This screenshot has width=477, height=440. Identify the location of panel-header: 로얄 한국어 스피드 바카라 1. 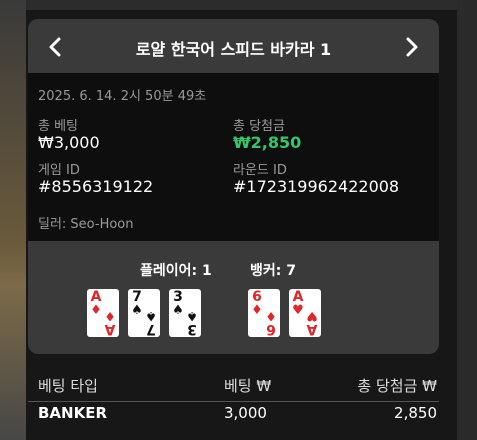
(233, 46).